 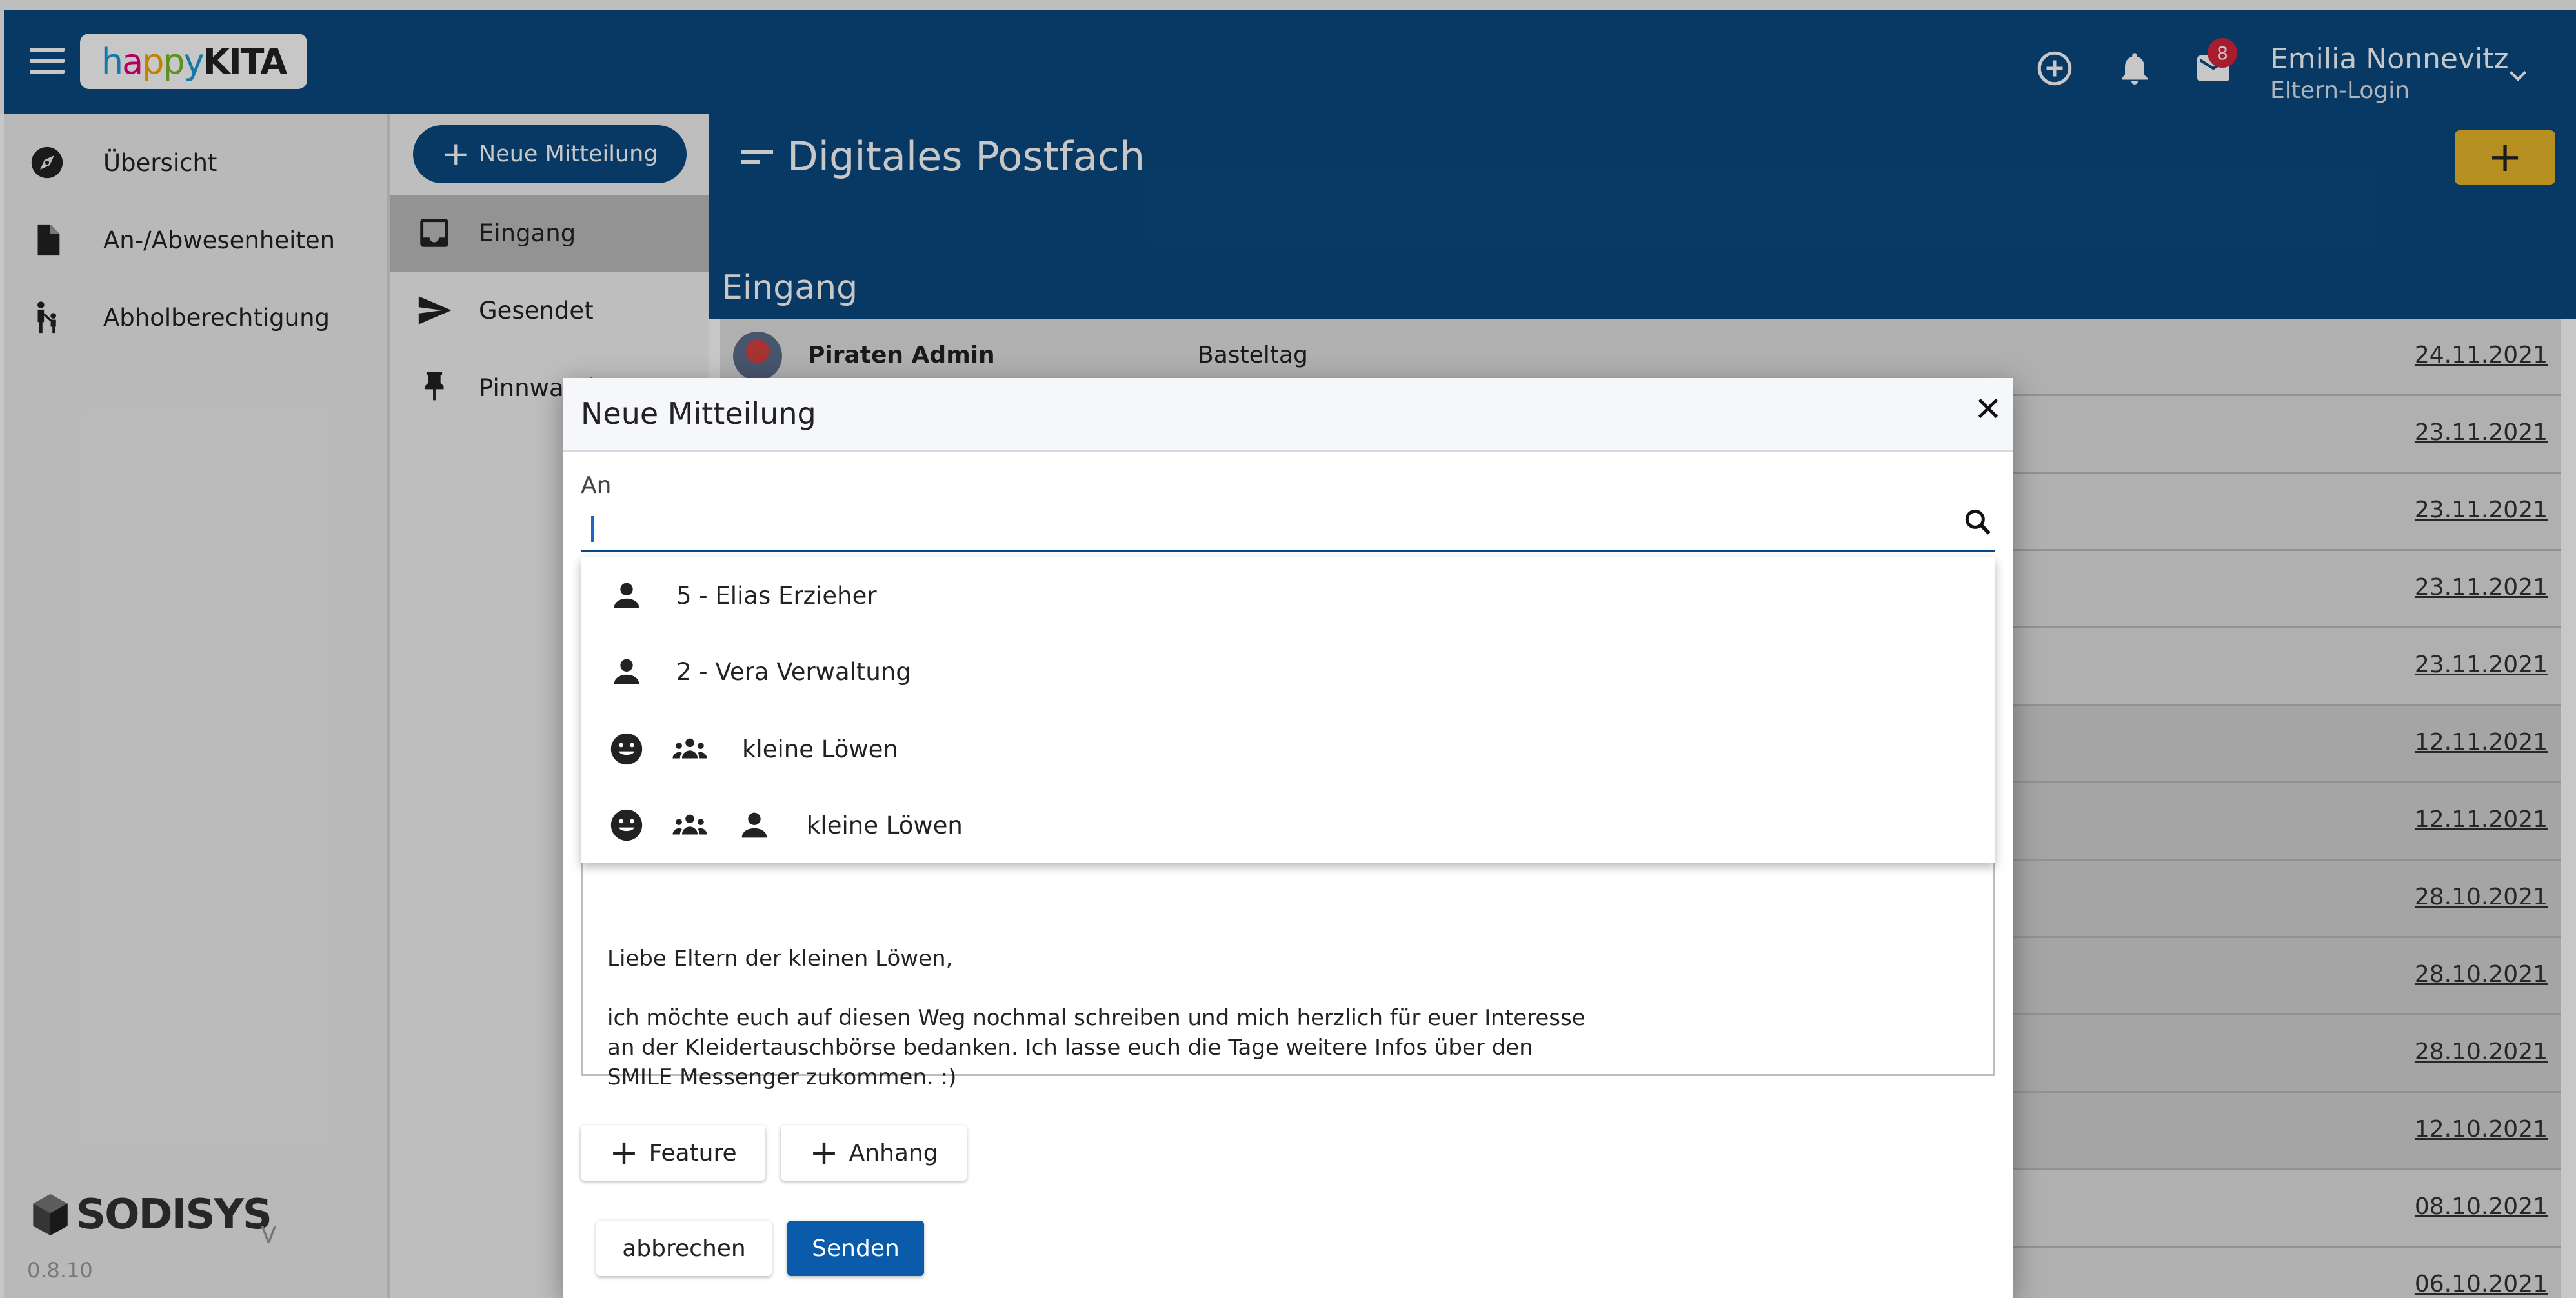 What do you see at coordinates (794, 672) in the screenshot?
I see `suggestion-label: 2 - Vera Verwaltung` at bounding box center [794, 672].